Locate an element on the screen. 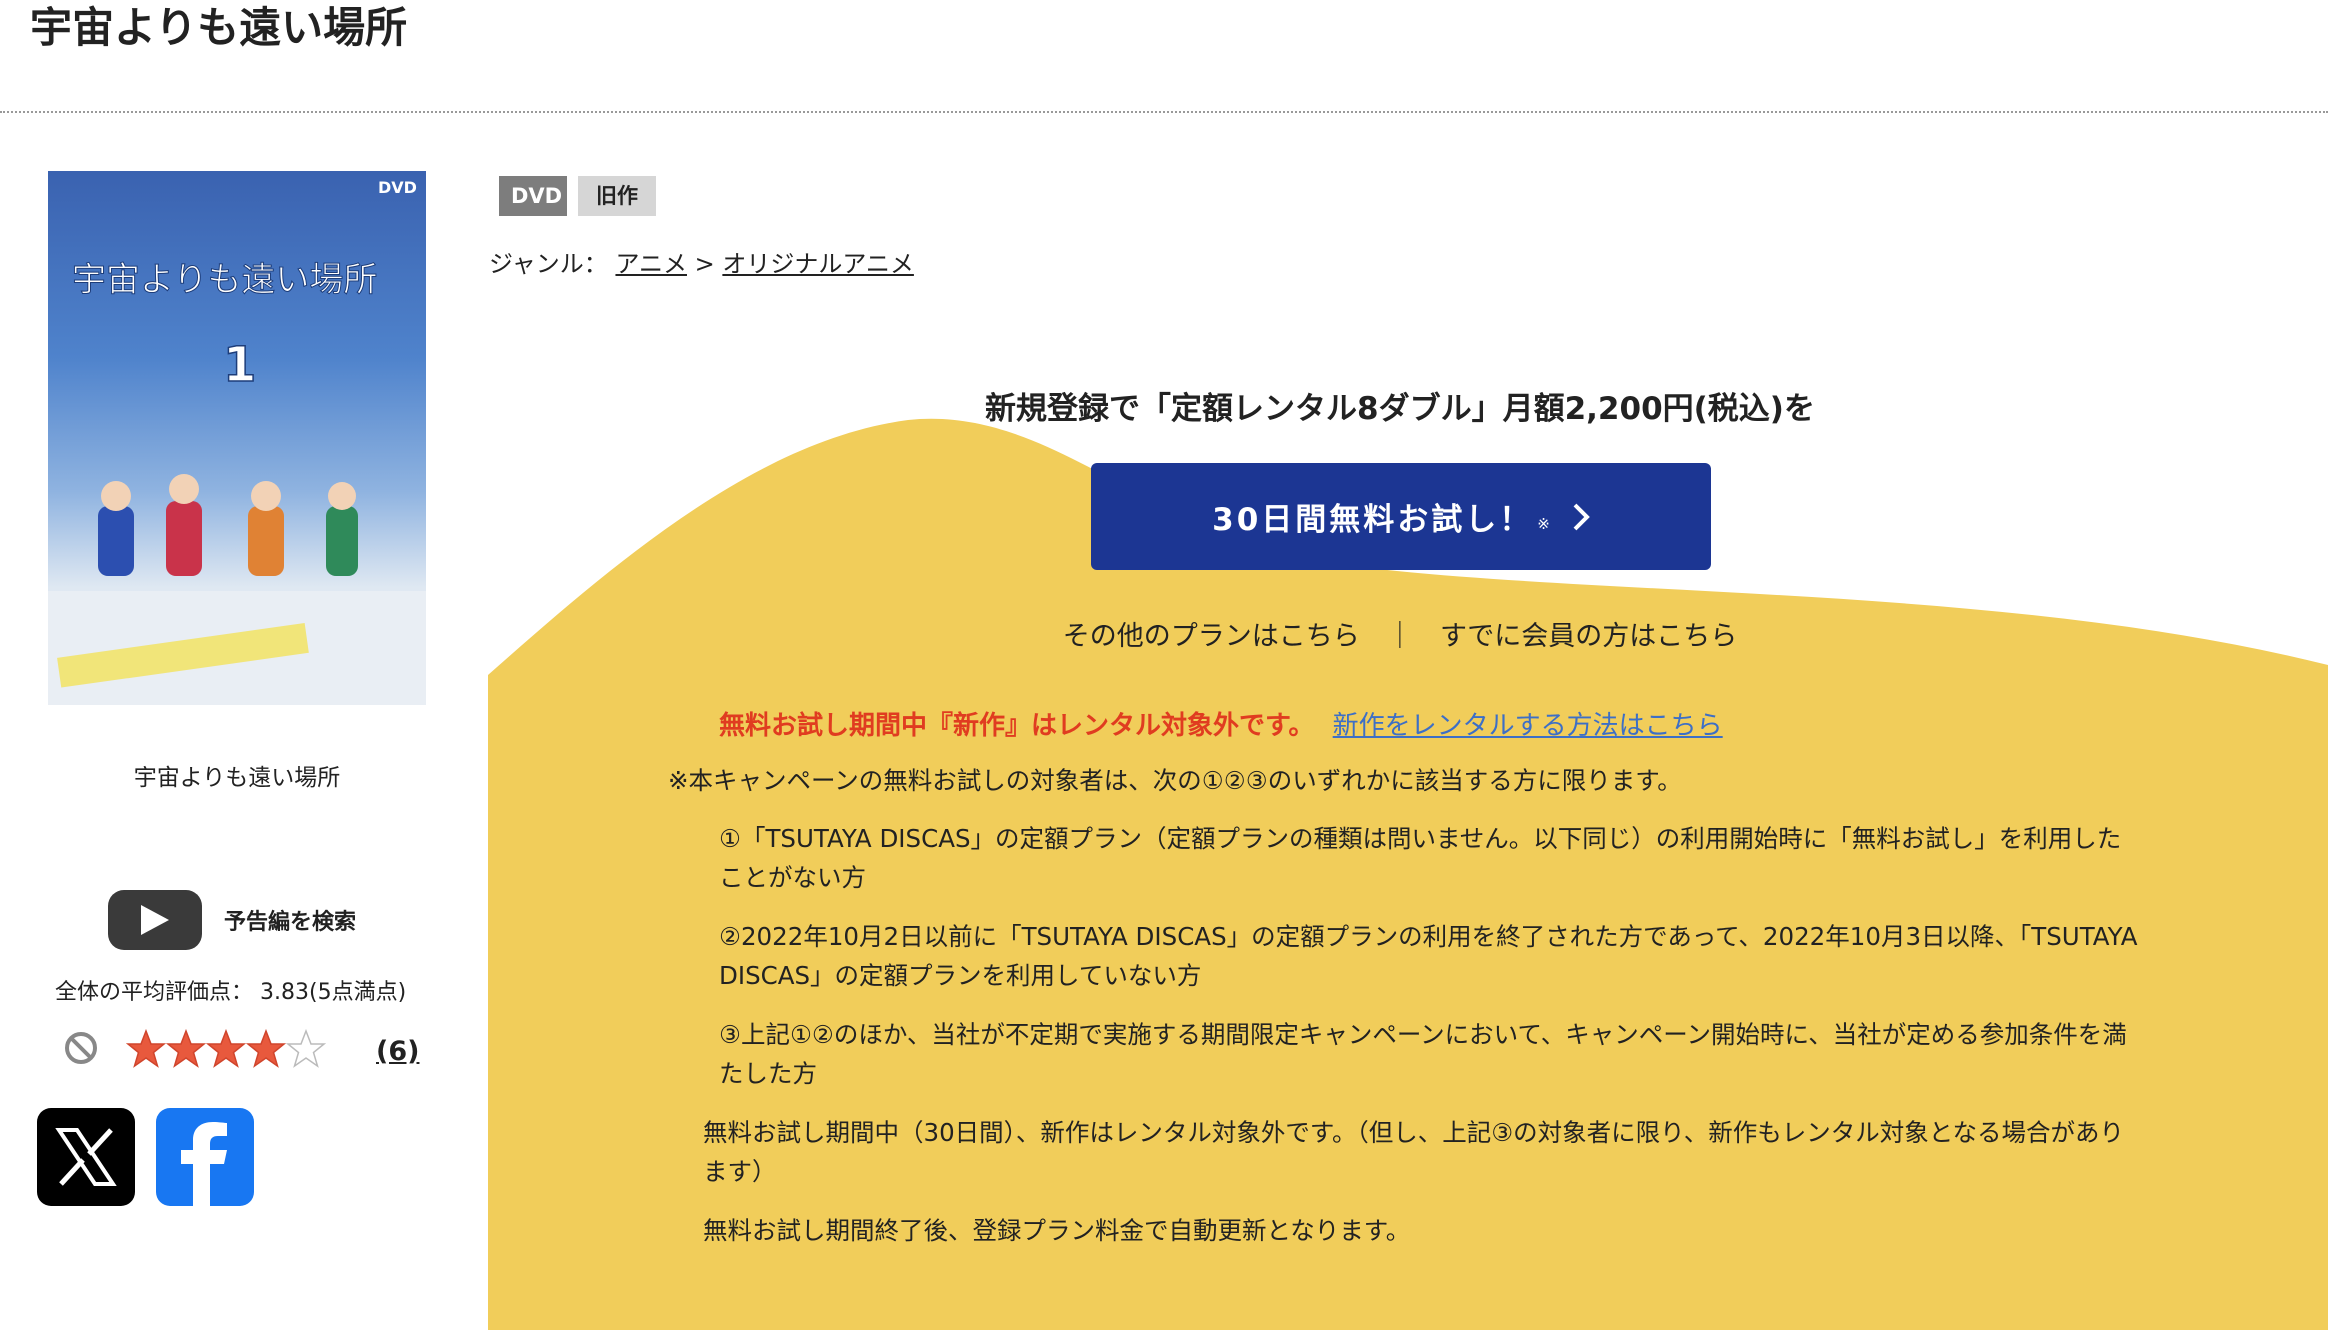 The width and height of the screenshot is (2328, 1330). plan-links: その他のプランはこちら ｜ すでに会員の方はこちら is located at coordinates (1400, 633).